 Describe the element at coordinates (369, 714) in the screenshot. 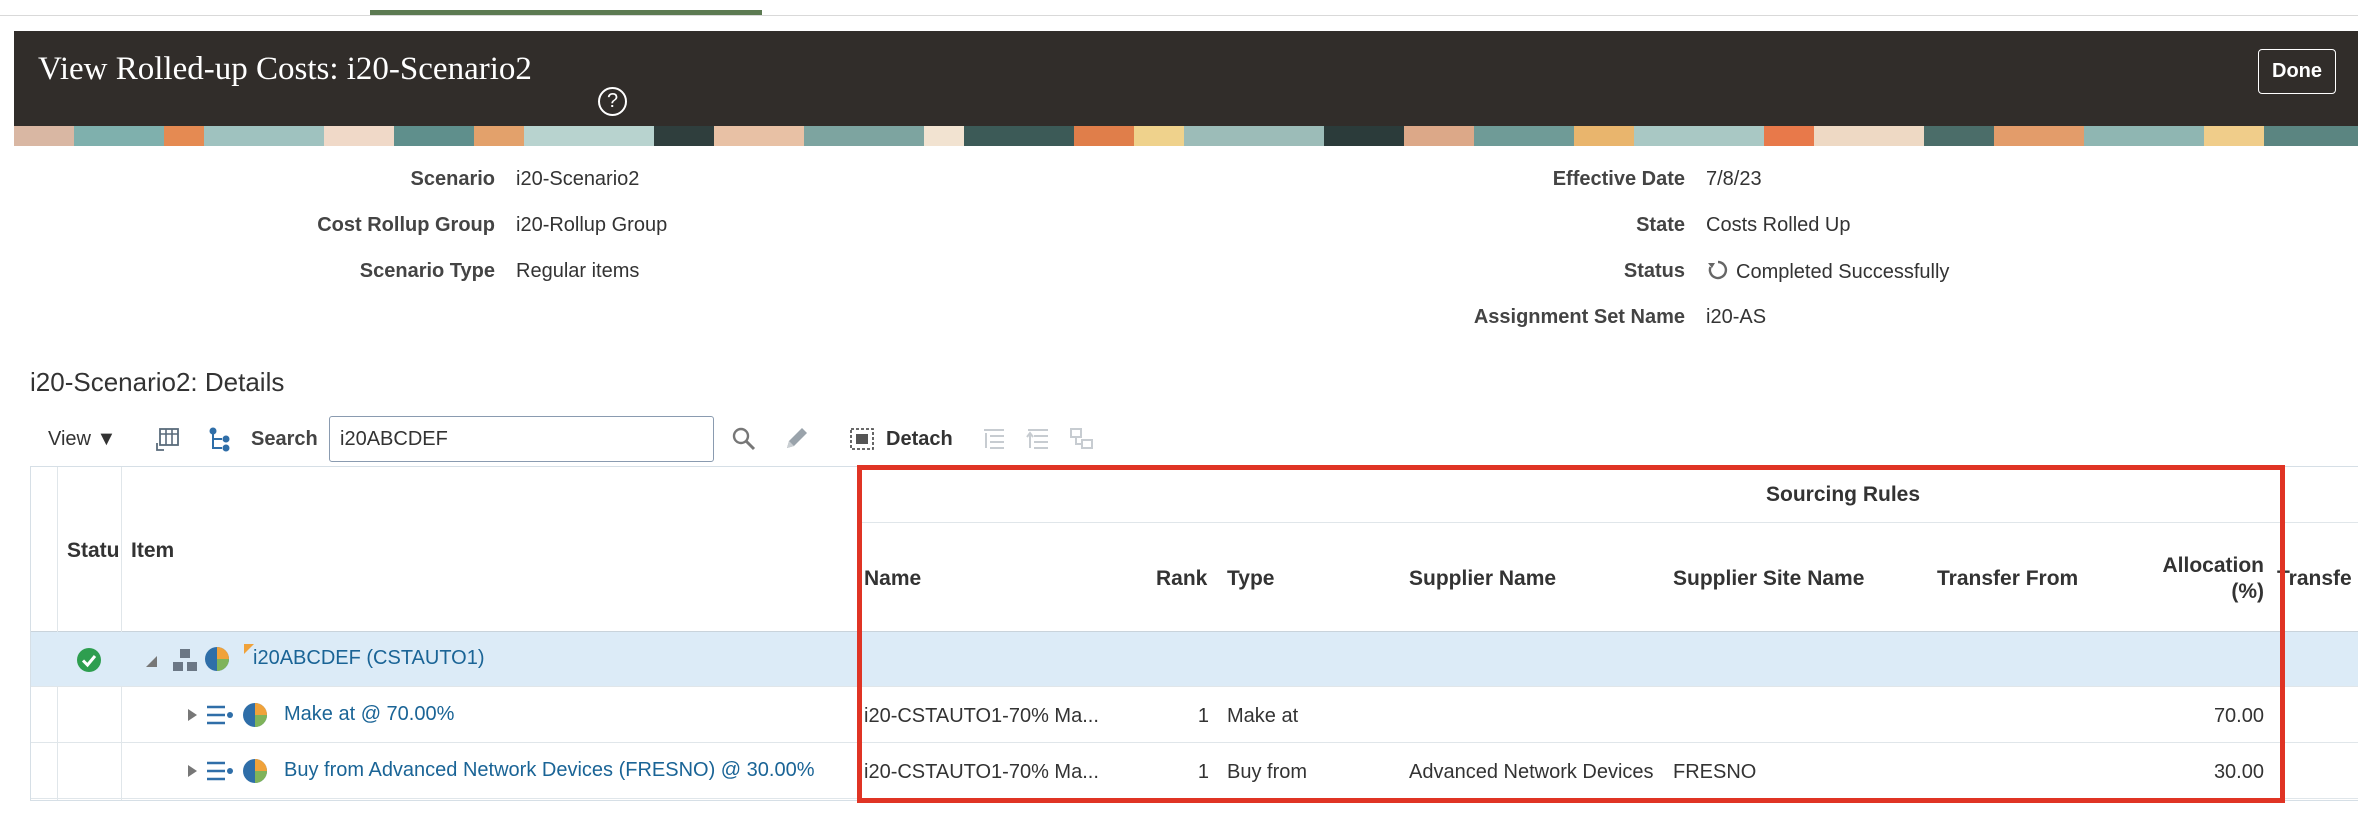

I see `item-link: Make at @ 70.00%` at that location.